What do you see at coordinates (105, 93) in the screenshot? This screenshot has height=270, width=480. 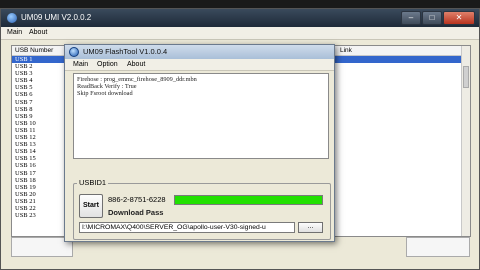 I see `log-line: Skip Fsroot download` at bounding box center [105, 93].